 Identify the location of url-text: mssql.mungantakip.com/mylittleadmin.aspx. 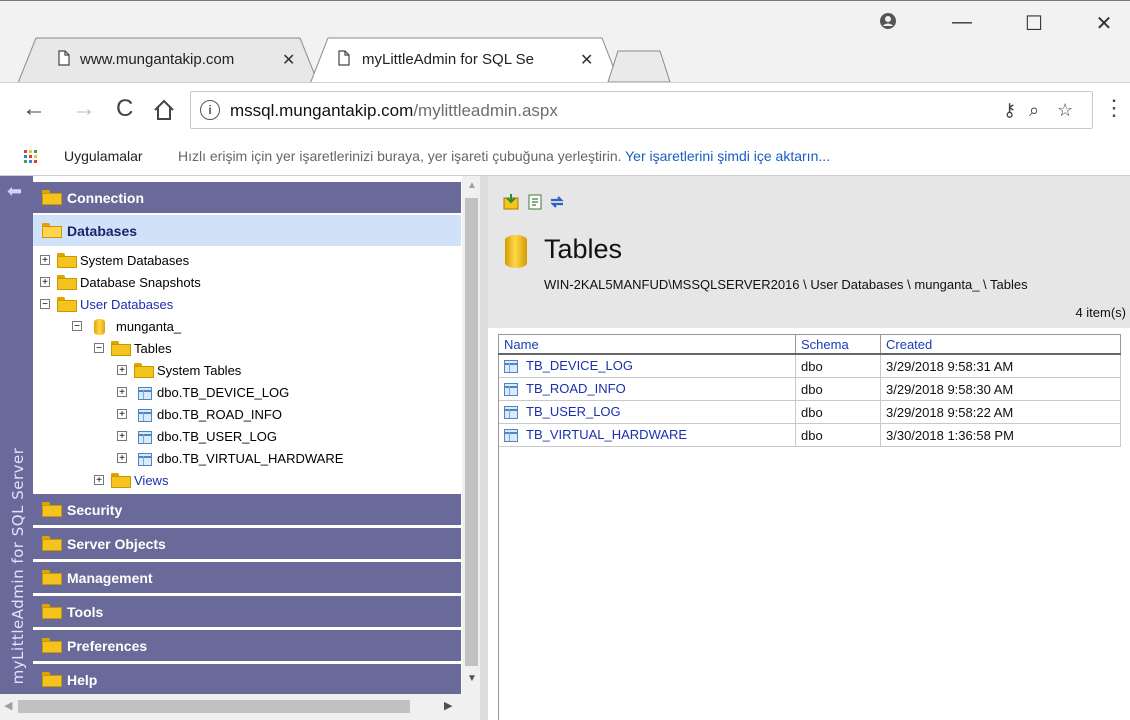
(394, 111).